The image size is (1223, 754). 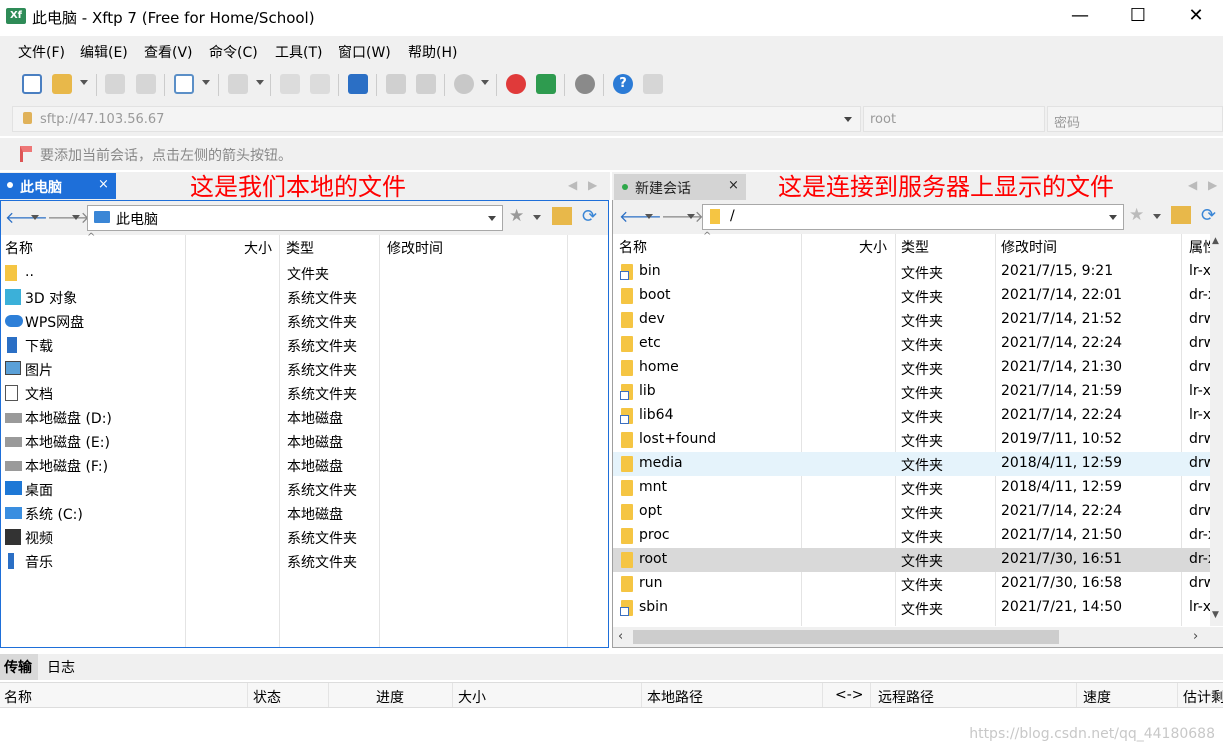 What do you see at coordinates (267, 697) in the screenshot?
I see `transfer-column-status: 状态` at bounding box center [267, 697].